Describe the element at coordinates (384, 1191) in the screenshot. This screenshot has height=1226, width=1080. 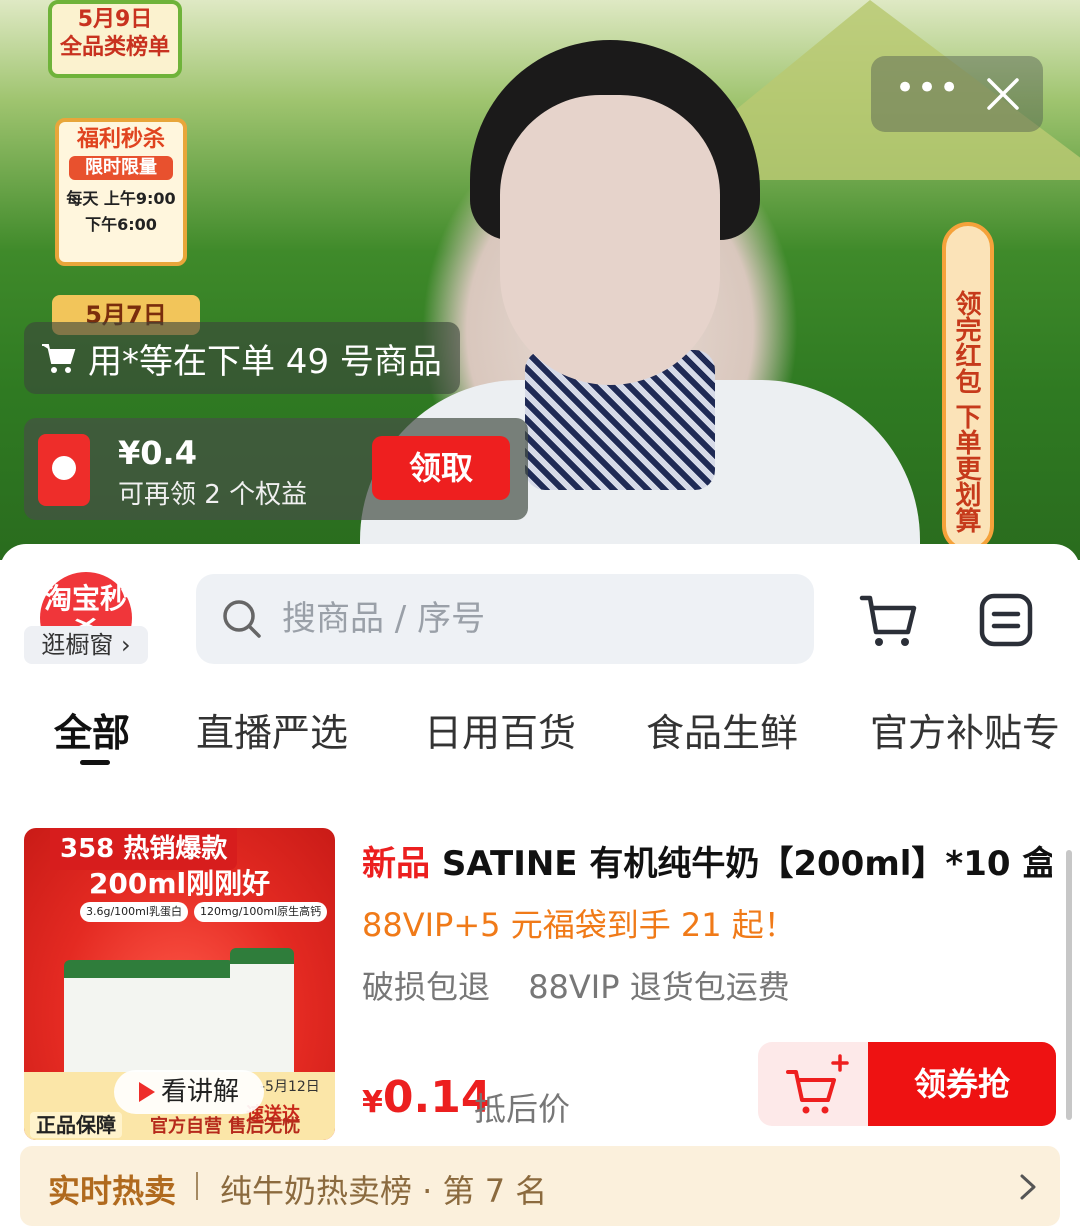
I see `hot-rank-text: 纯牛奶热卖榜 · 第 7 名` at that location.